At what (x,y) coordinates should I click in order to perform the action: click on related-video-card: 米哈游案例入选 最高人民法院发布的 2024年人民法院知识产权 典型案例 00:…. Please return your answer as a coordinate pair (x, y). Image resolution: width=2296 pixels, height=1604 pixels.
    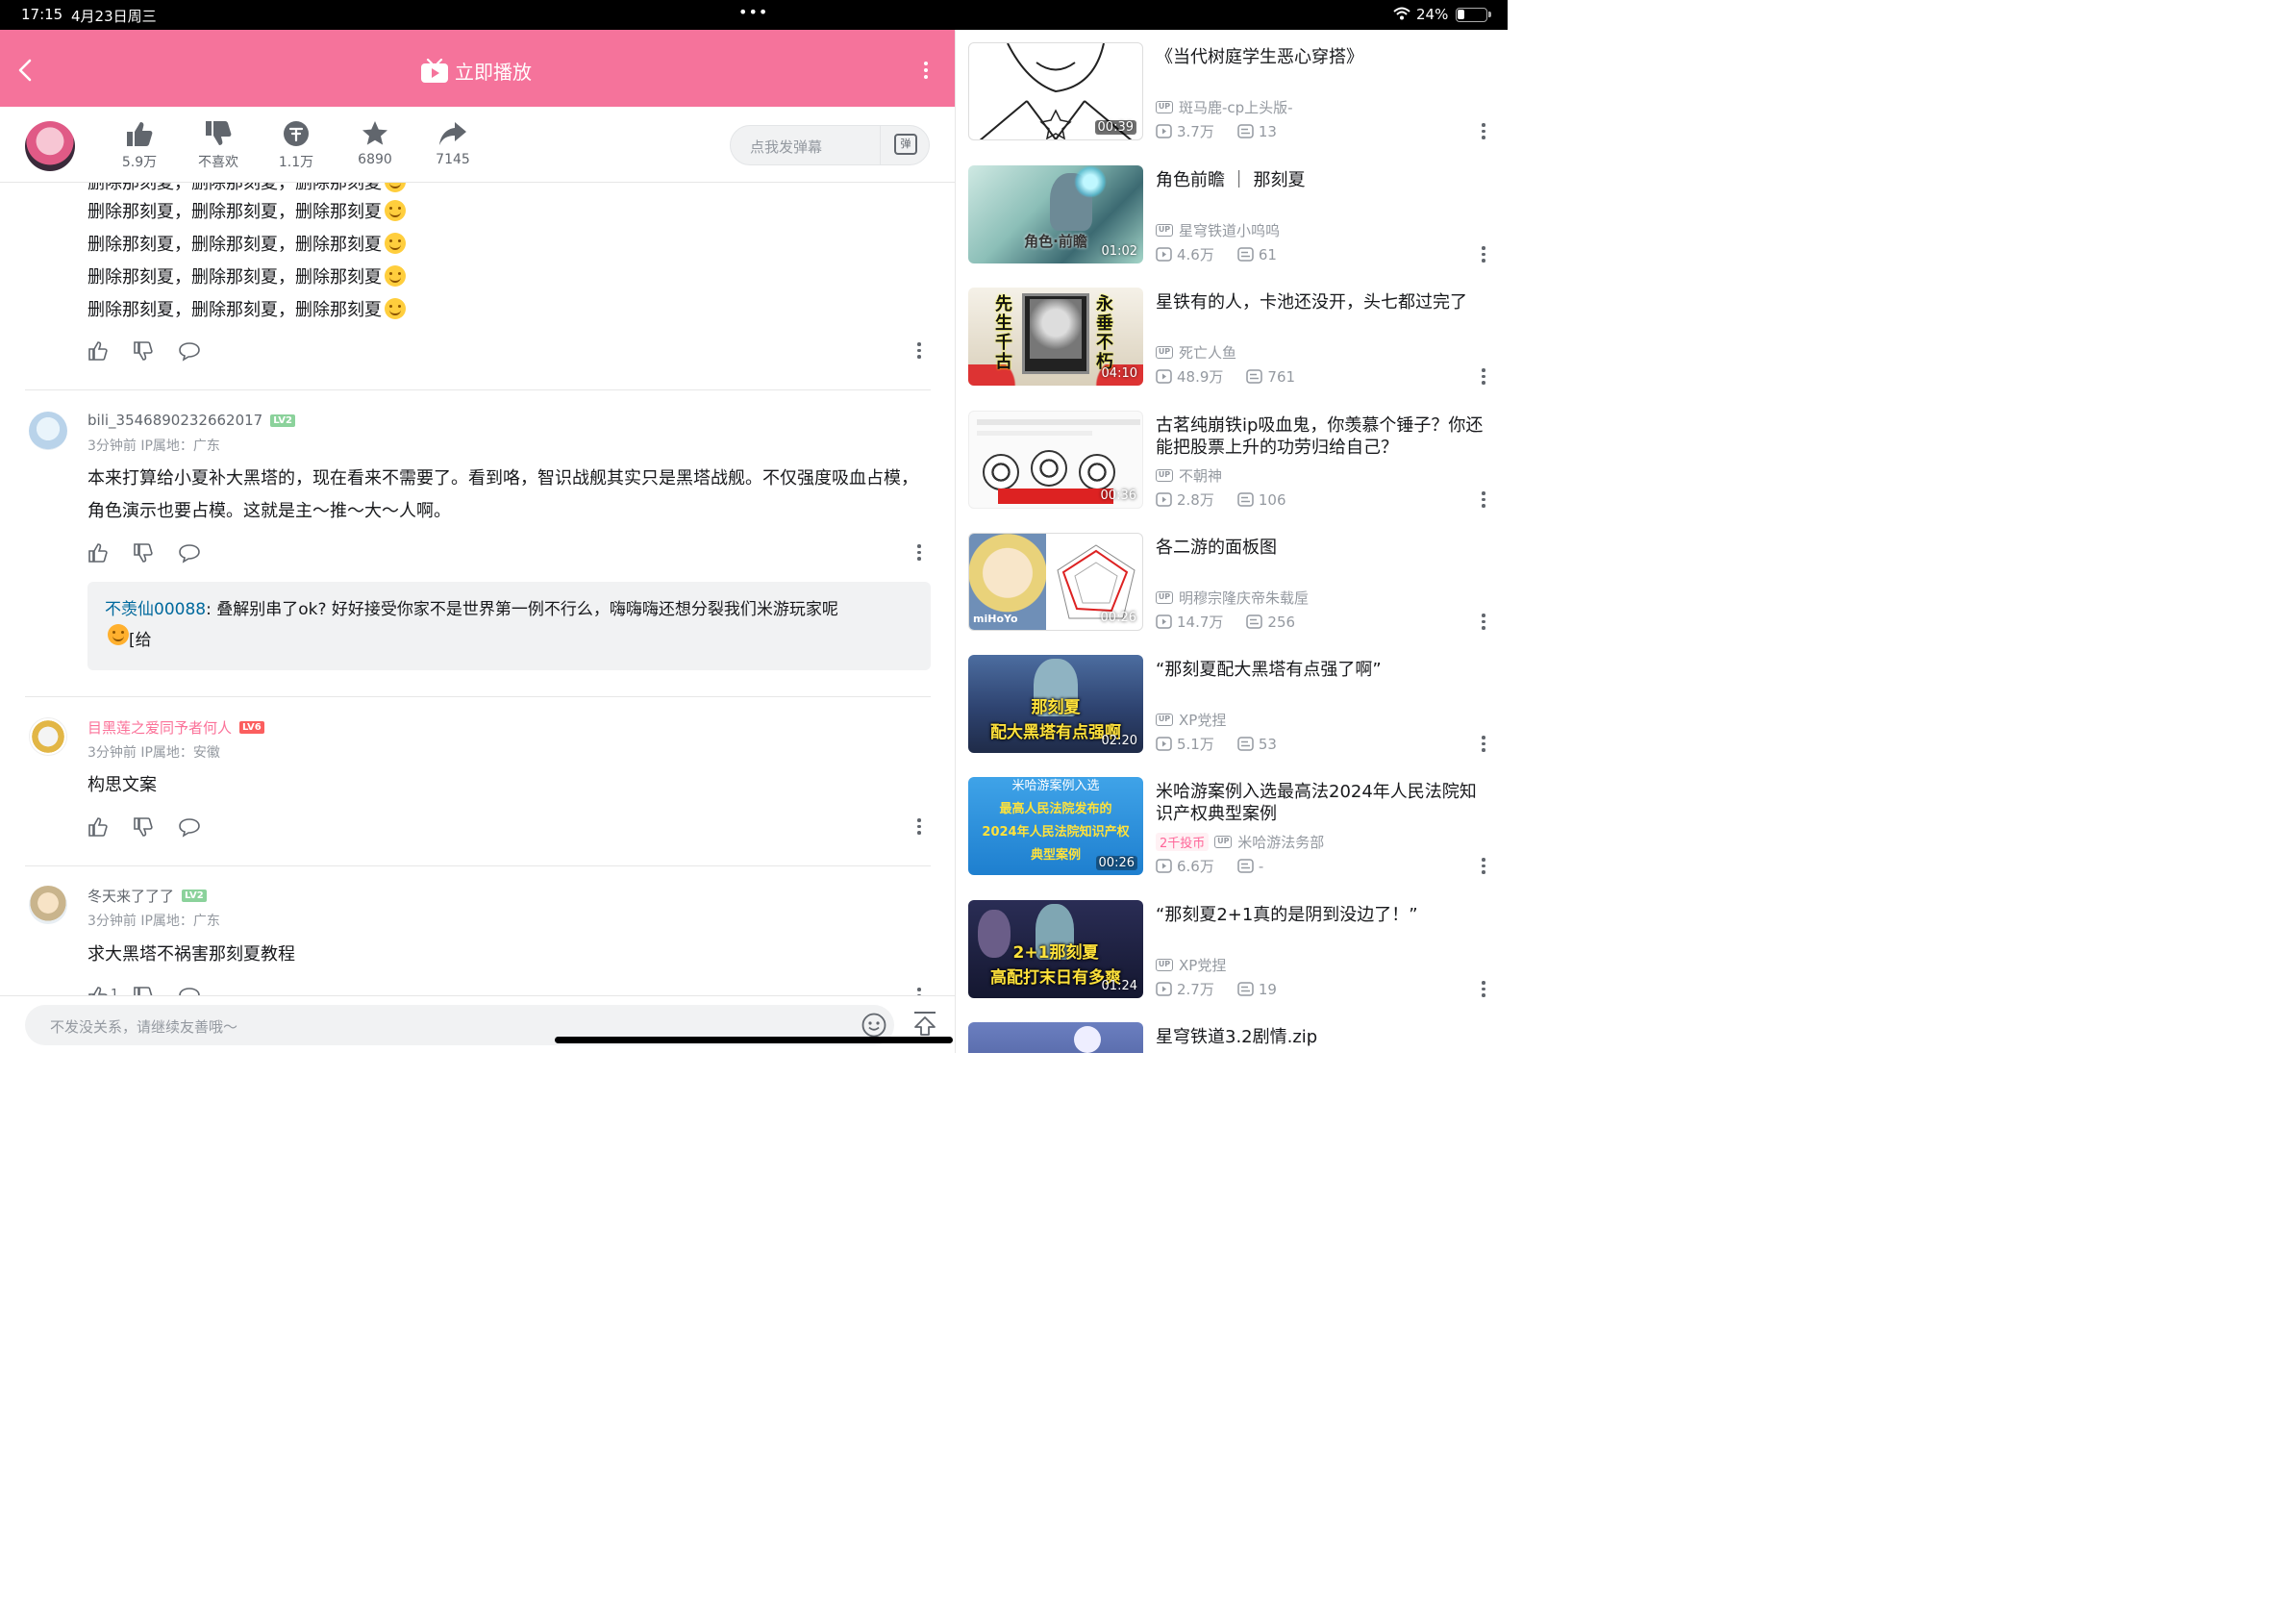
    Looking at the image, I should click on (1232, 830).